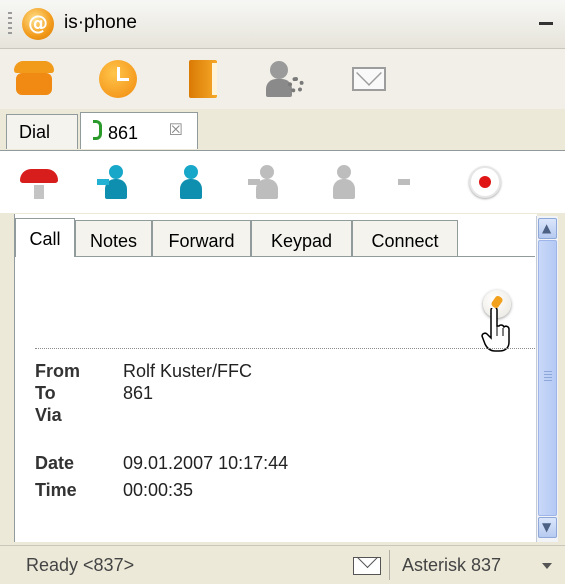  What do you see at coordinates (485, 182) in the screenshot?
I see `record-icon` at bounding box center [485, 182].